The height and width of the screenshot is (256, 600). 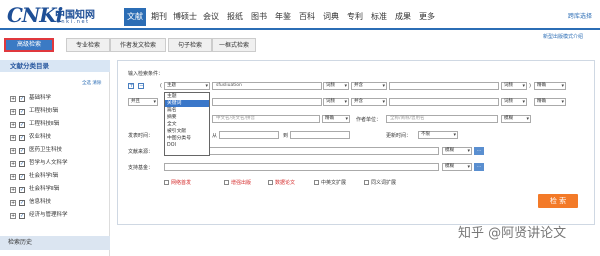 I want to click on search-history-header: 检索历史, so click(x=55, y=243).